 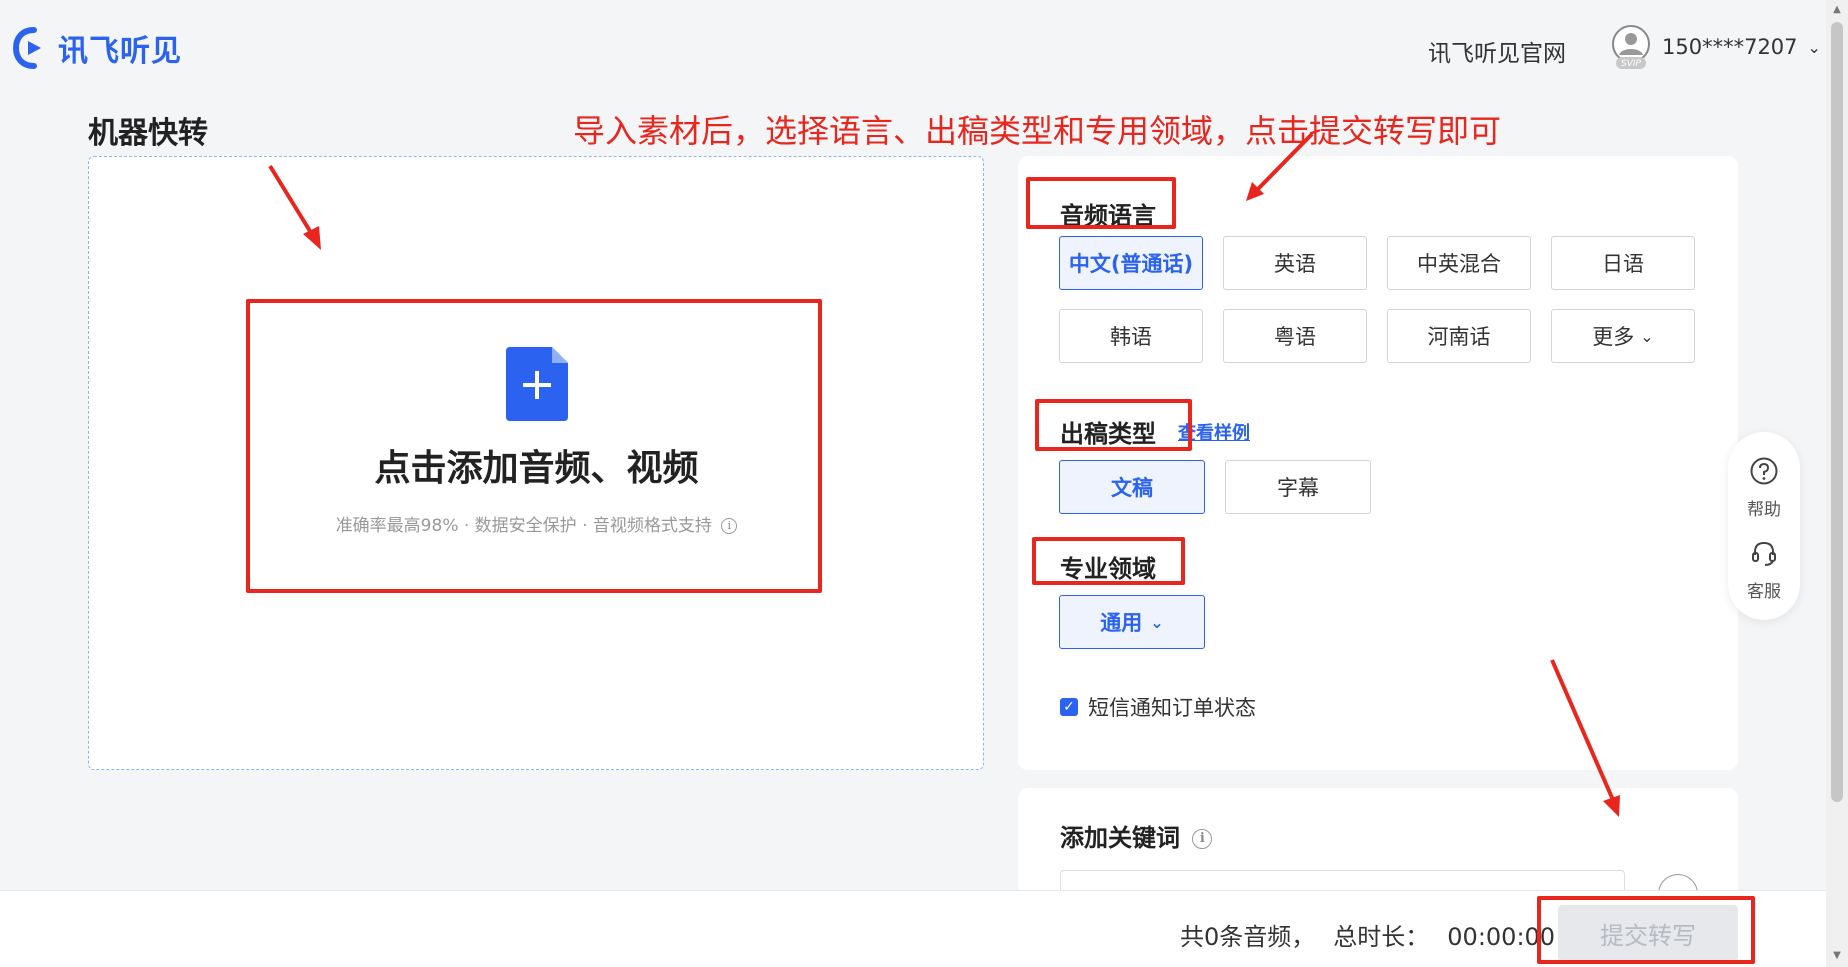 I want to click on user-avatar-icon: SVIP, so click(x=1631, y=47).